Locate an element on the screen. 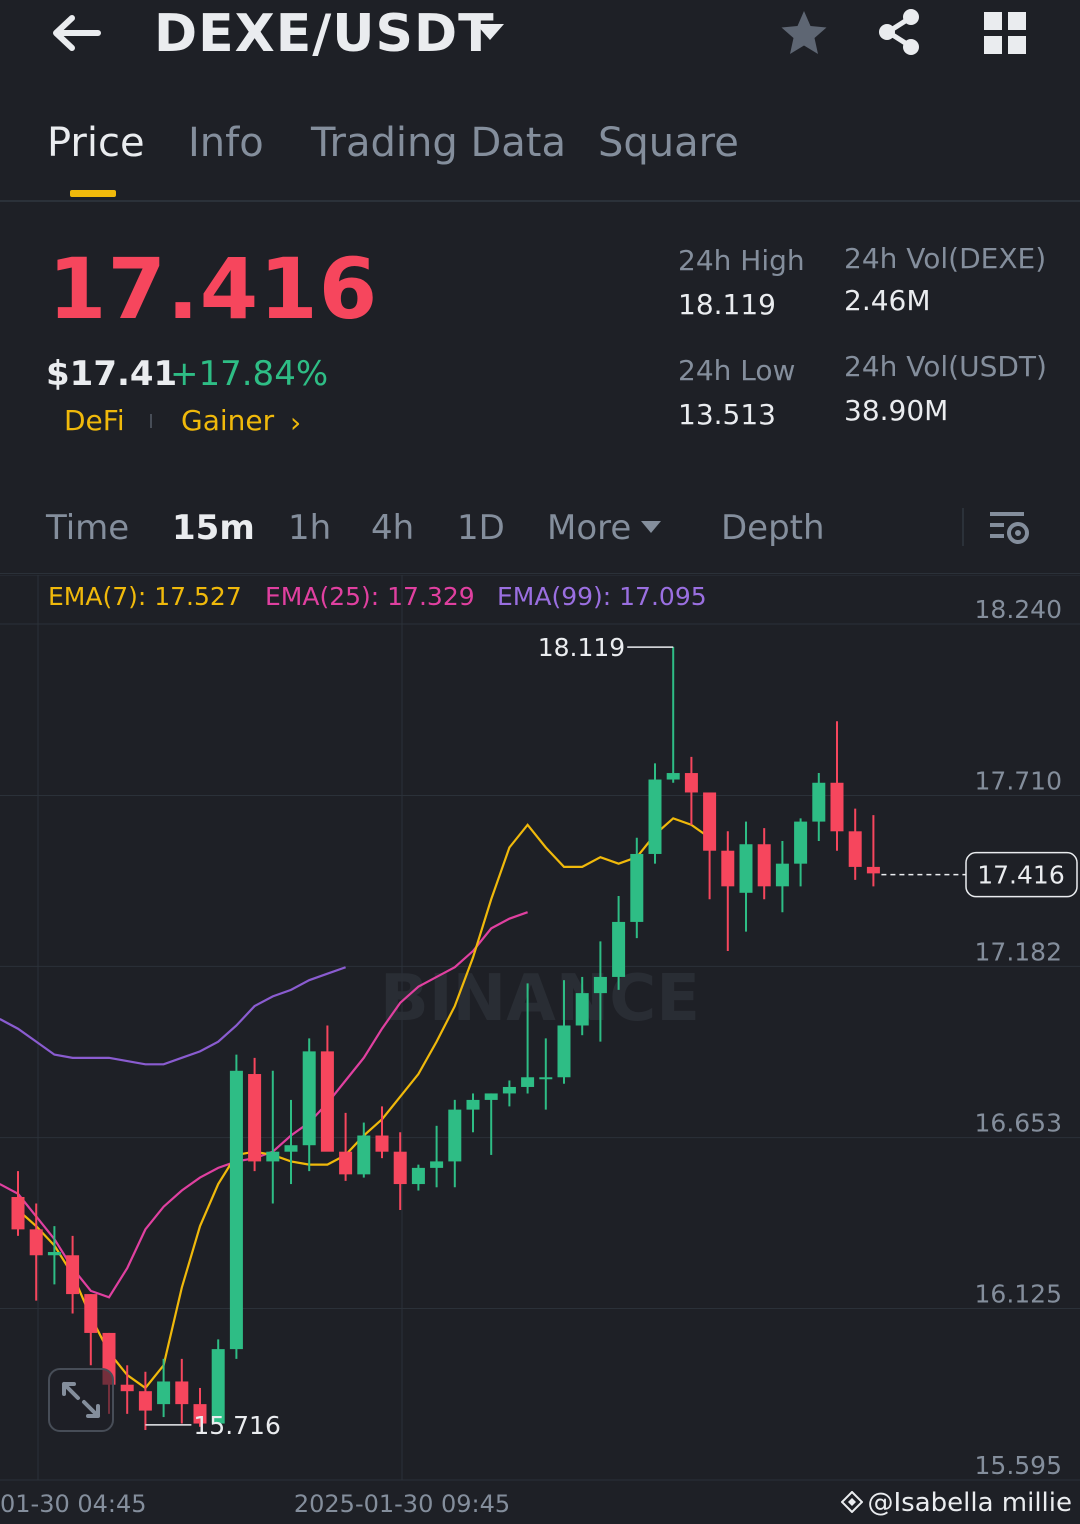 The width and height of the screenshot is (1080, 1524). x-tick-label: 01-30 04:45 is located at coordinates (73, 1504).